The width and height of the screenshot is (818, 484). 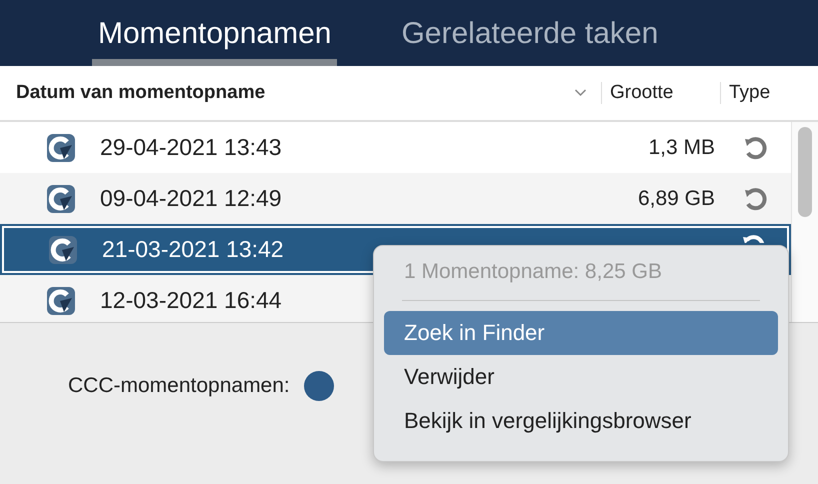 What do you see at coordinates (193, 249) in the screenshot?
I see `table-cell-text: 21-03-2021 13:42` at bounding box center [193, 249].